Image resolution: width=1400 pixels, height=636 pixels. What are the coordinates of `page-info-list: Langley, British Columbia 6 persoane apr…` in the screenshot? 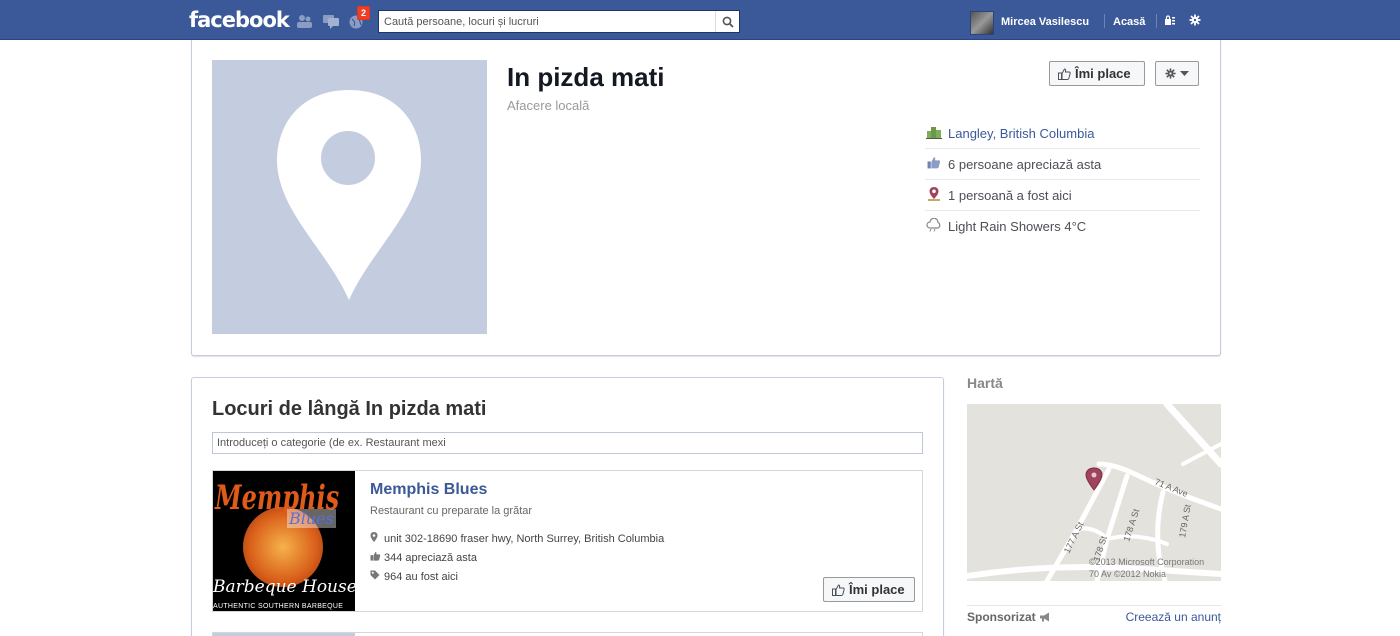 It's located at (1062, 180).